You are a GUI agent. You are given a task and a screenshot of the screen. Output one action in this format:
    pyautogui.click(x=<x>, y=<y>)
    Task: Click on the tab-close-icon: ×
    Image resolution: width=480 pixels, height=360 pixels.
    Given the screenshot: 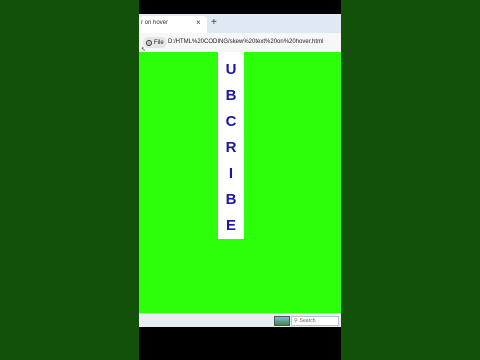 What is the action you would take?
    pyautogui.click(x=198, y=23)
    